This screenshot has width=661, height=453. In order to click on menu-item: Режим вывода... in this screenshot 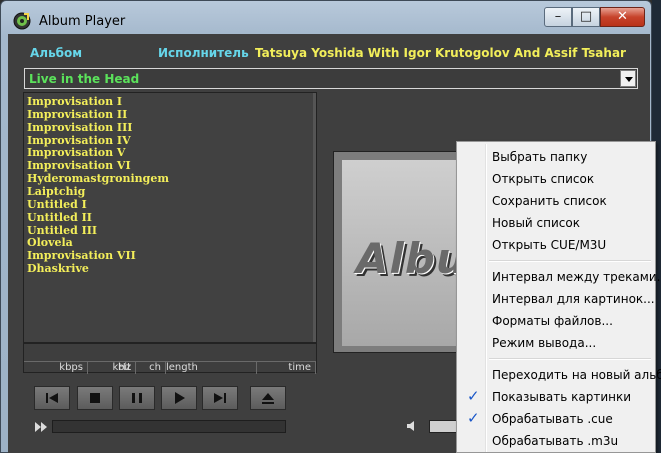, I will do `click(557, 343)`.